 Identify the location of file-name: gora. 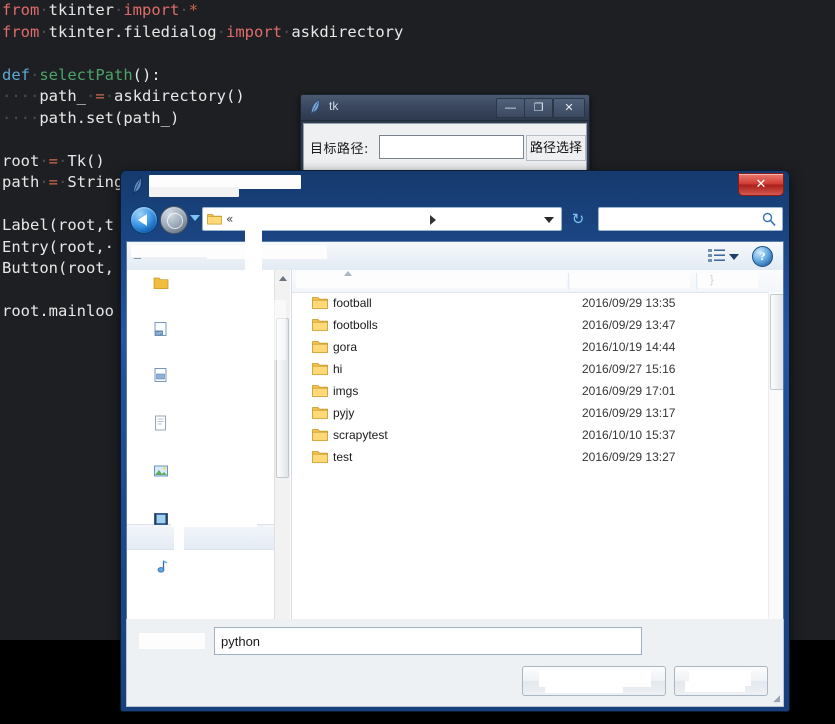
(345, 347).